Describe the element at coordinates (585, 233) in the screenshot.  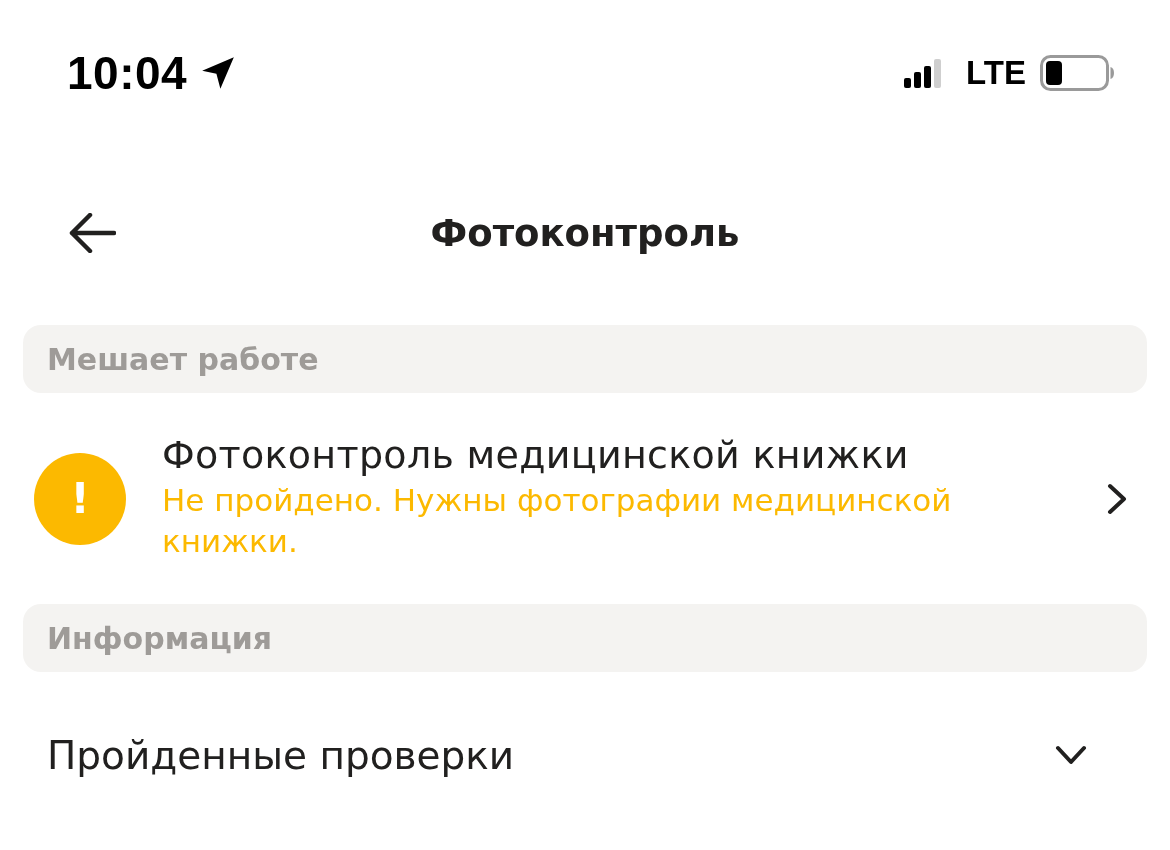
I see `page-title: Фотоконтроль` at that location.